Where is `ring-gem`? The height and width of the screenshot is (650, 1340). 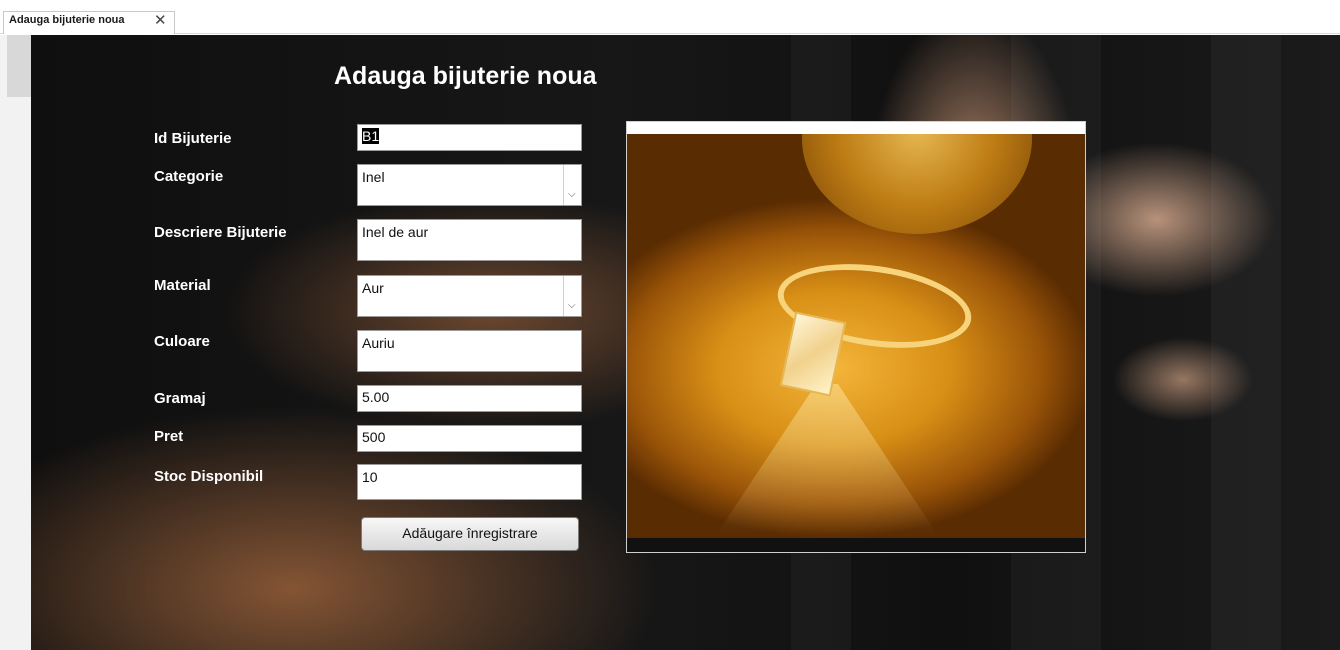
ring-gem is located at coordinates (813, 354).